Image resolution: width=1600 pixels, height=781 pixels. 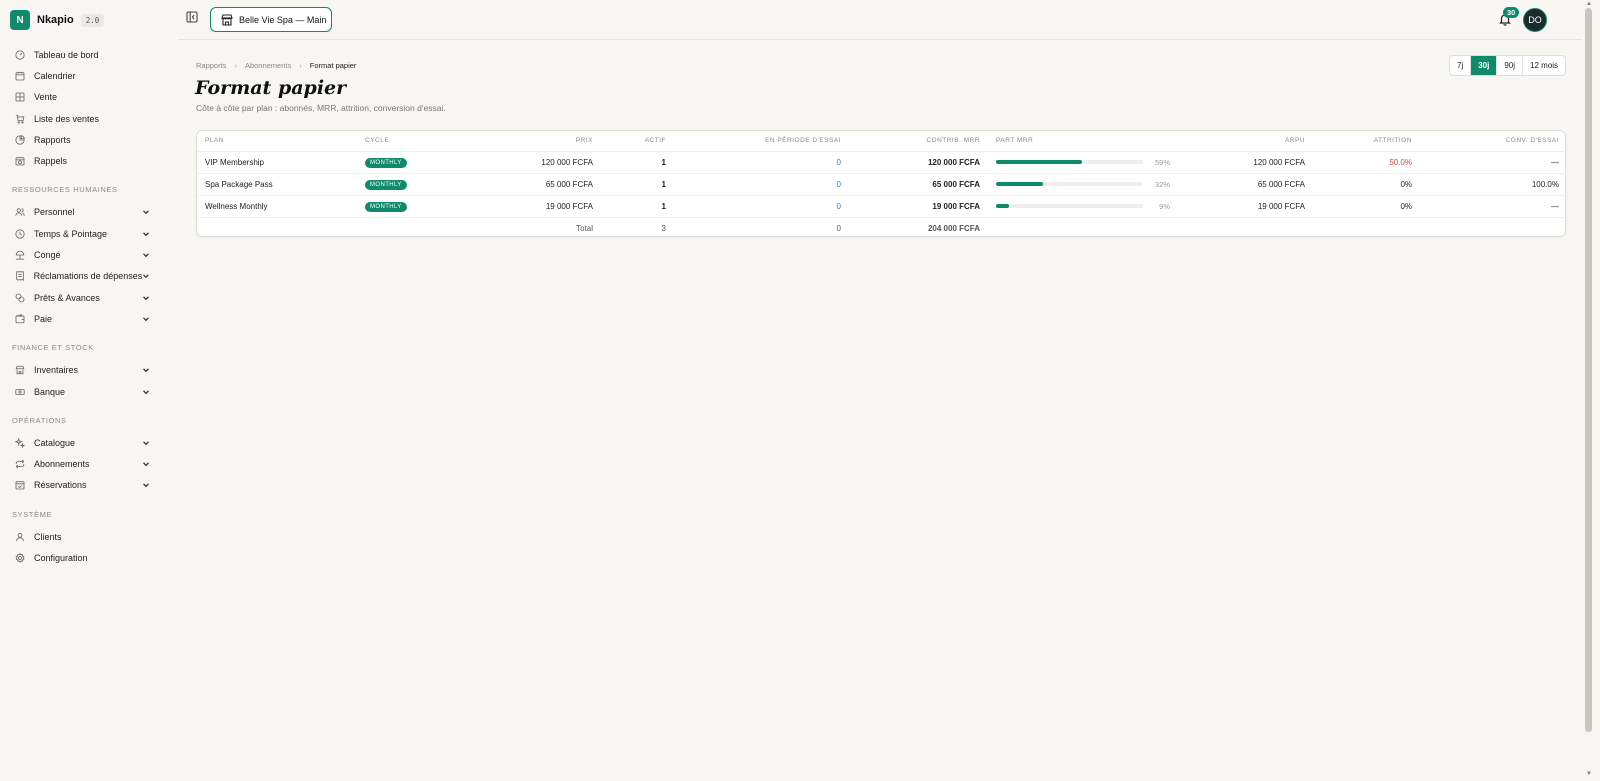 I want to click on column-header-arpu: ARPU, so click(x=1245, y=141).